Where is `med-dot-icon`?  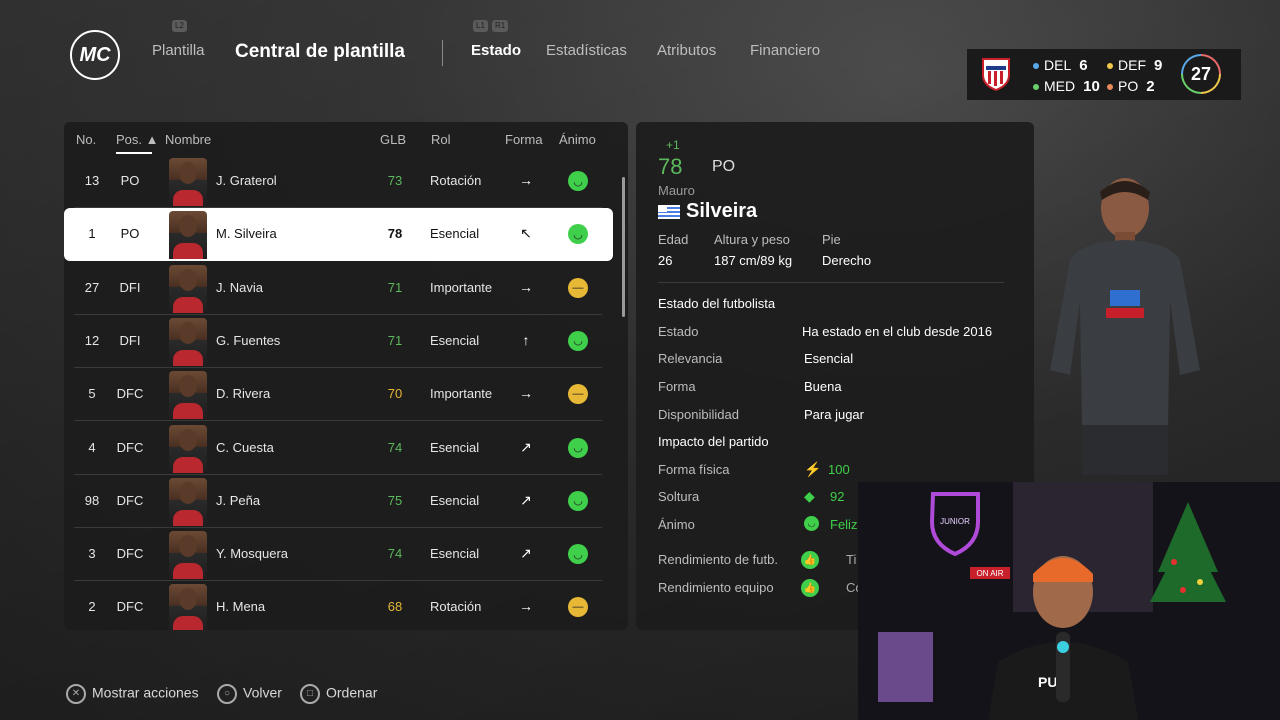
med-dot-icon is located at coordinates (1036, 87).